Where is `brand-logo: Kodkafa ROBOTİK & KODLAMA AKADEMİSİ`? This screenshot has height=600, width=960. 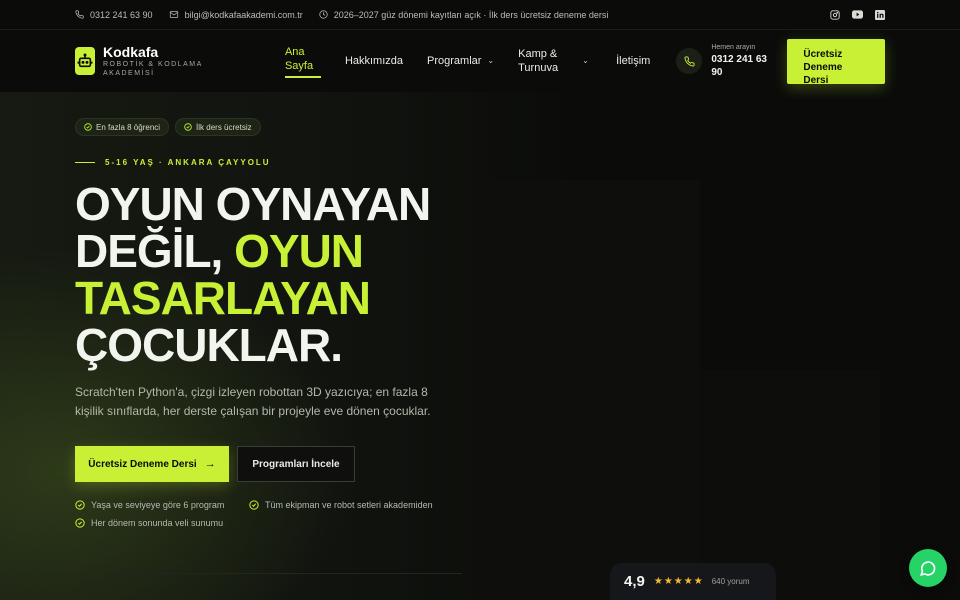
brand-logo: Kodkafa ROBOTİK & KODLAMA AKADEMİSİ is located at coordinates (157, 60).